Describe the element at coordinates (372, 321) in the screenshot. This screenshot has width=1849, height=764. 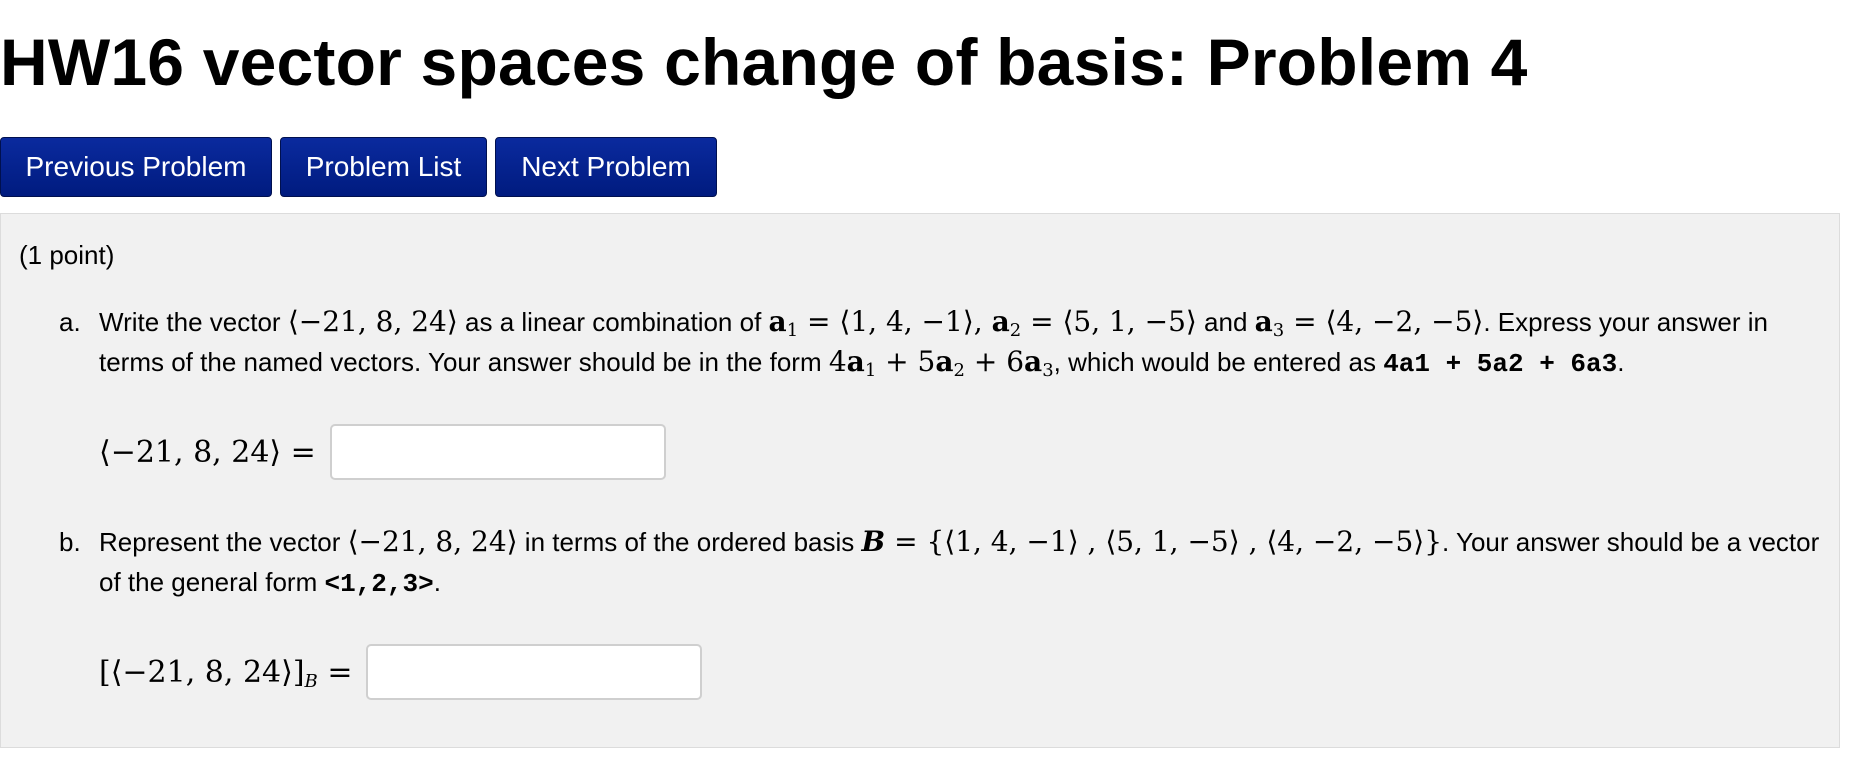
I see `part-a-vector: ⟨−21, 8, 24⟩` at that location.